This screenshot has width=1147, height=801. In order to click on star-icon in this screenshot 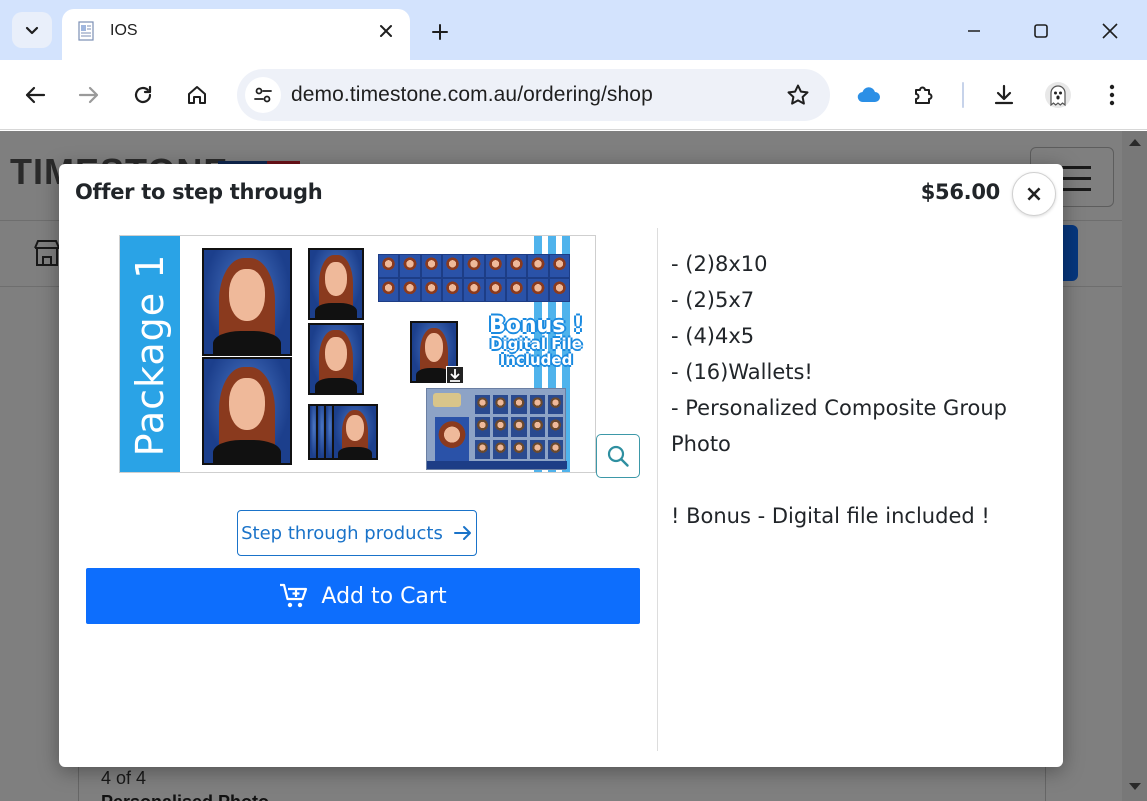, I will do `click(798, 94)`.